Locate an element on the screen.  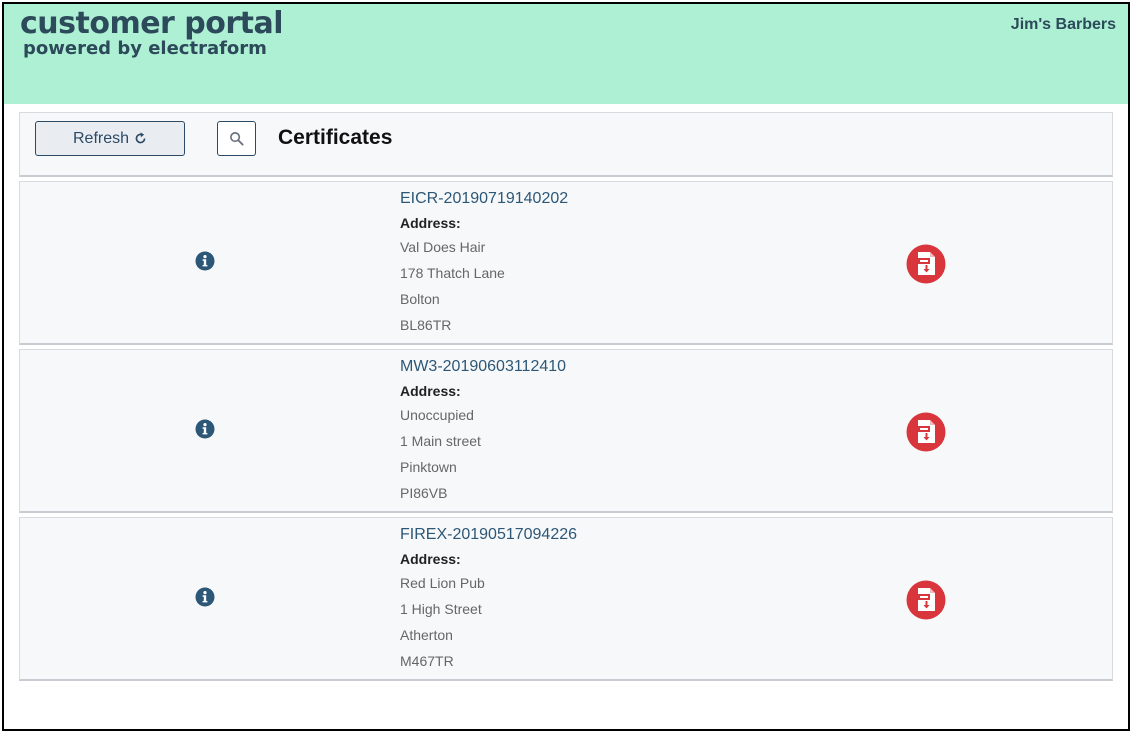
brand-logo: customer portal powered by electraform is located at coordinates (152, 32).